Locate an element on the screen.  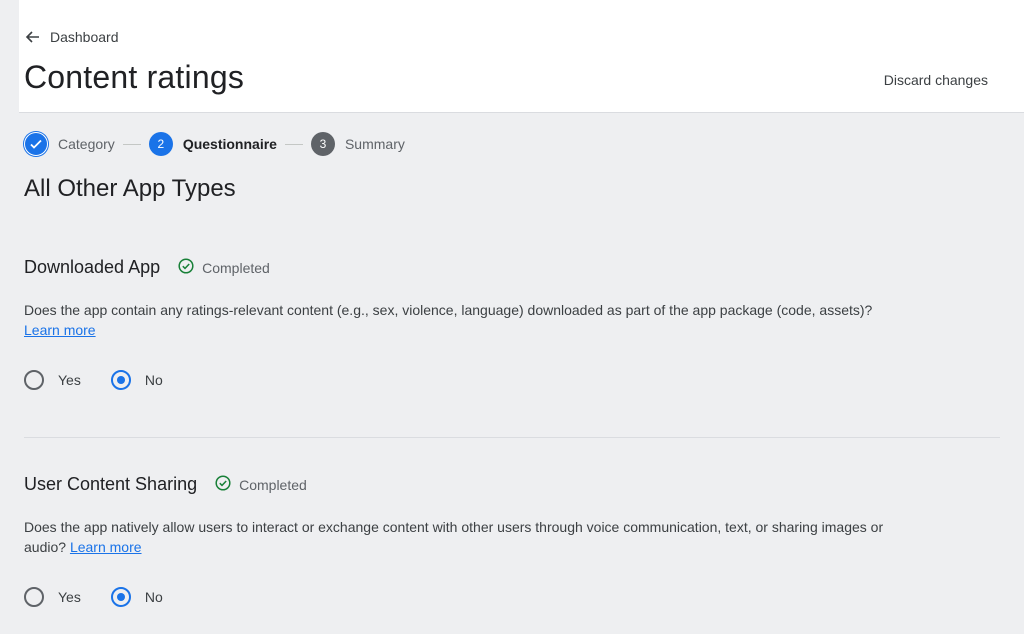
question-title: User Content Sharing is located at coordinates (111, 484).